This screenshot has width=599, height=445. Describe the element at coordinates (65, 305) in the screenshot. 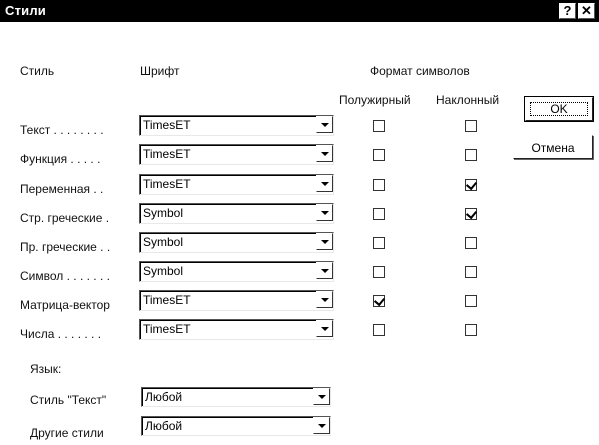

I see `style-row-label: Матрица-вектор` at that location.